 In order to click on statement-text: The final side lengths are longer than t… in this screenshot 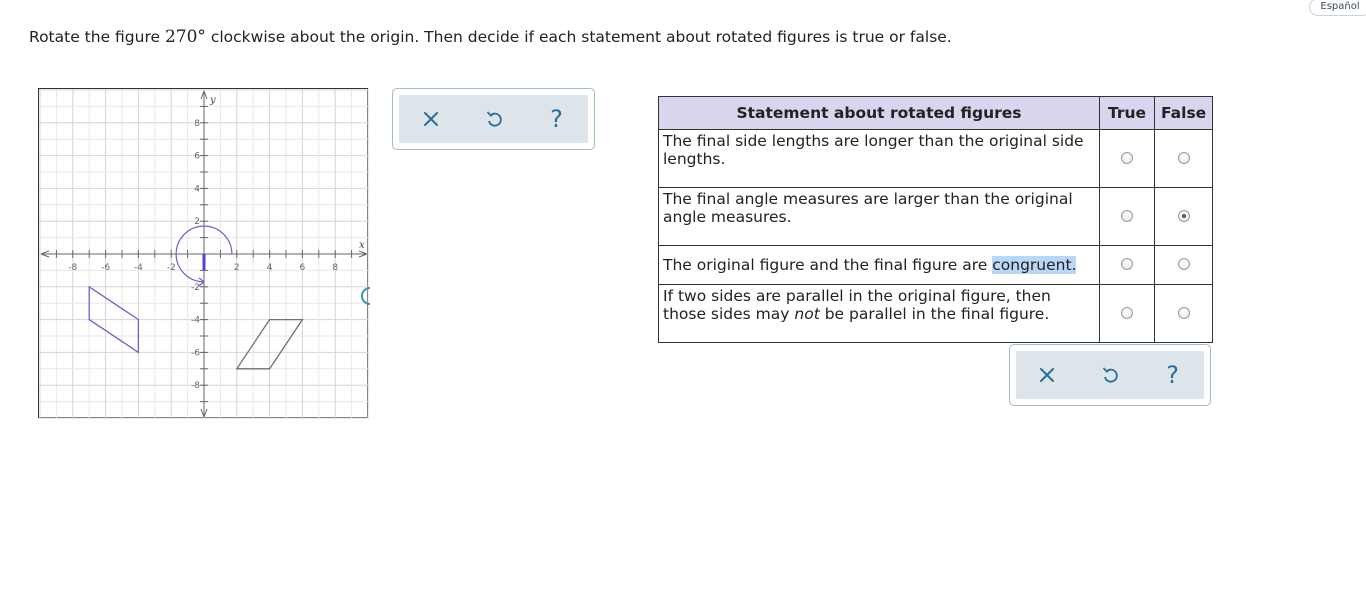, I will do `click(879, 158)`.